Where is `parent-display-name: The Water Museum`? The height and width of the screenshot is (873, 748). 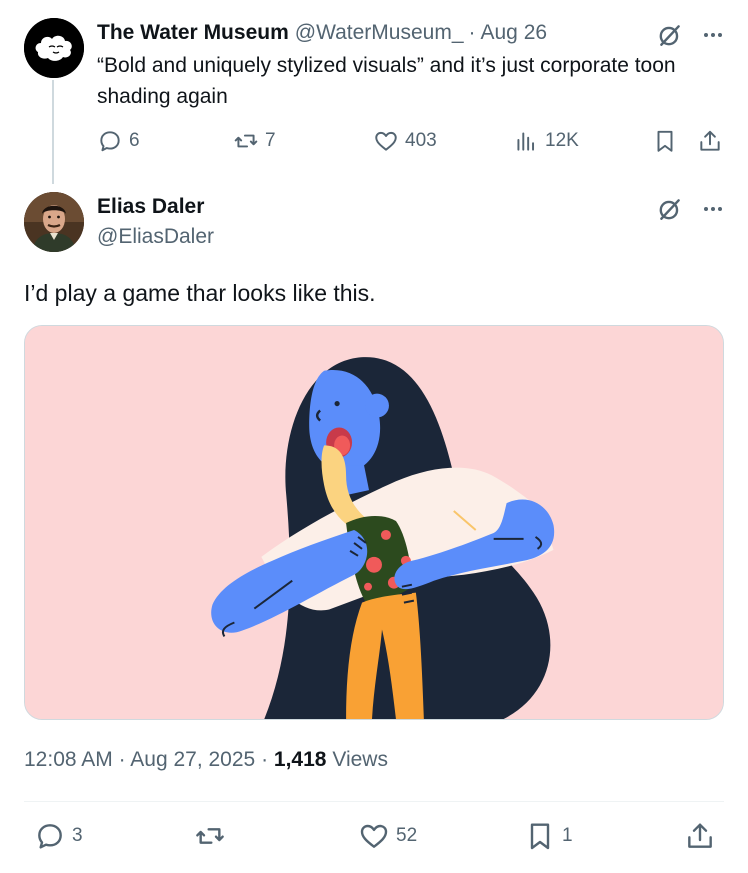 parent-display-name: The Water Museum is located at coordinates (193, 33).